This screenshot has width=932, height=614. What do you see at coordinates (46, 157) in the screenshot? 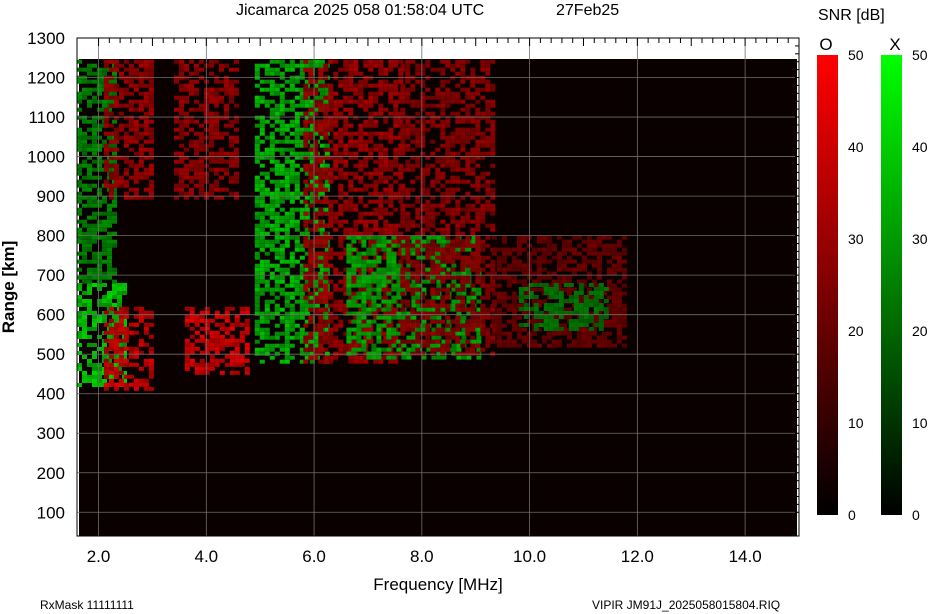
I see `y-tick-label: 1000` at bounding box center [46, 157].